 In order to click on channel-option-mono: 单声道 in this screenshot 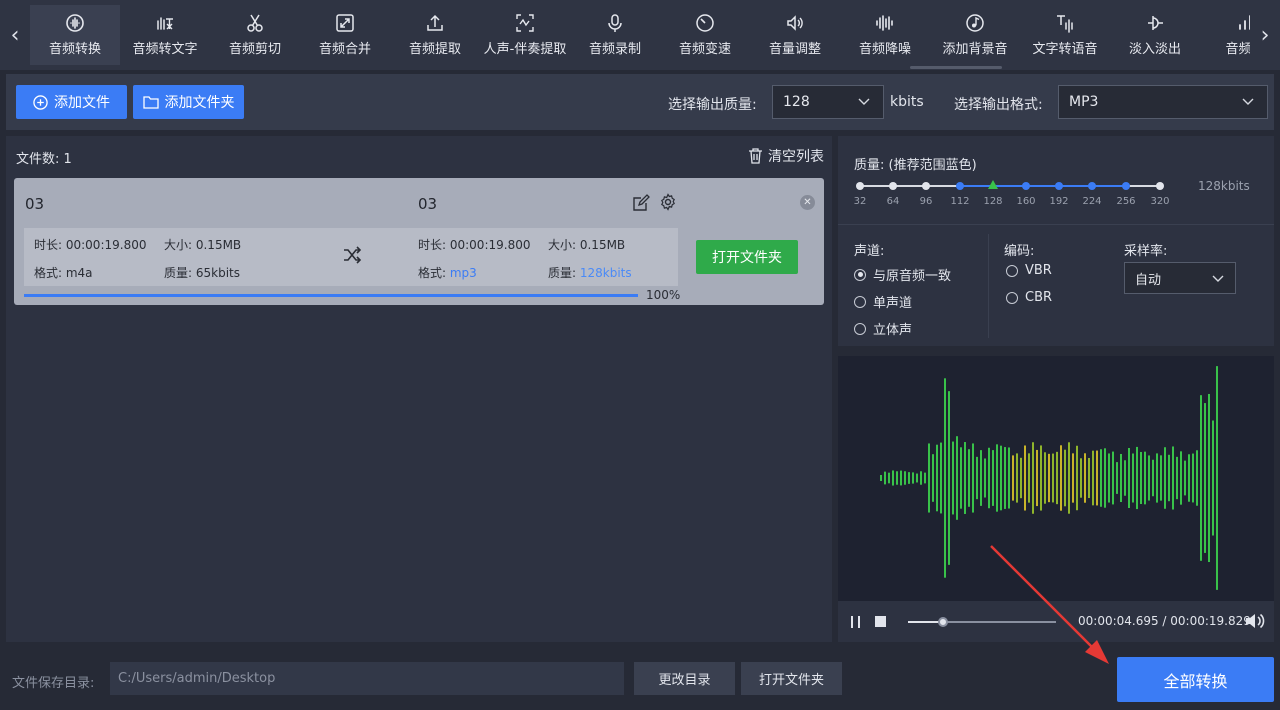, I will do `click(883, 301)`.